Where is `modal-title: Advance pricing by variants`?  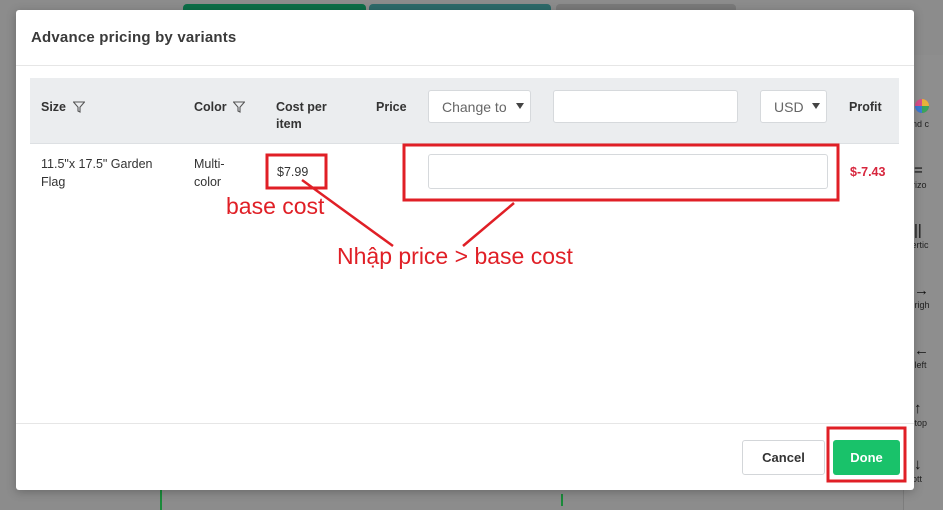 modal-title: Advance pricing by variants is located at coordinates (134, 37).